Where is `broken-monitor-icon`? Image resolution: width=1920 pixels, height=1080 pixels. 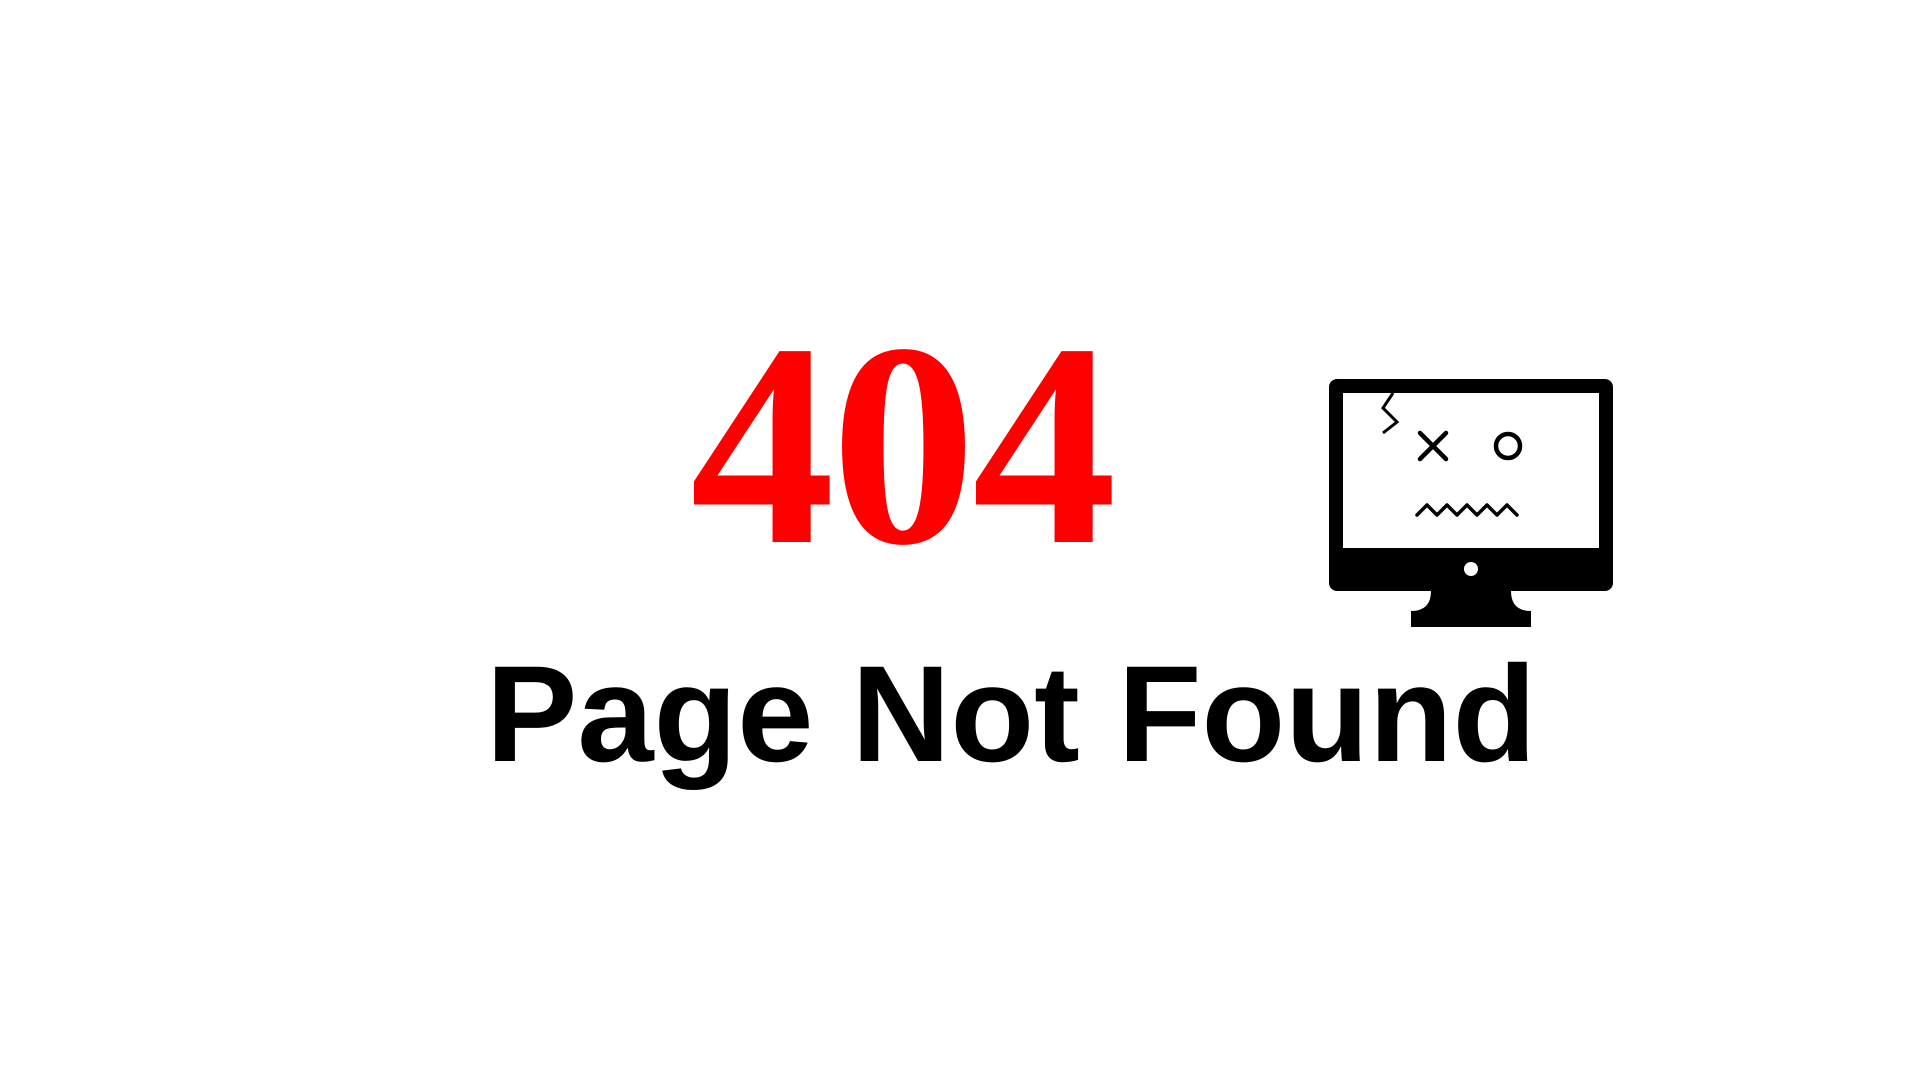 broken-monitor-icon is located at coordinates (1471, 503).